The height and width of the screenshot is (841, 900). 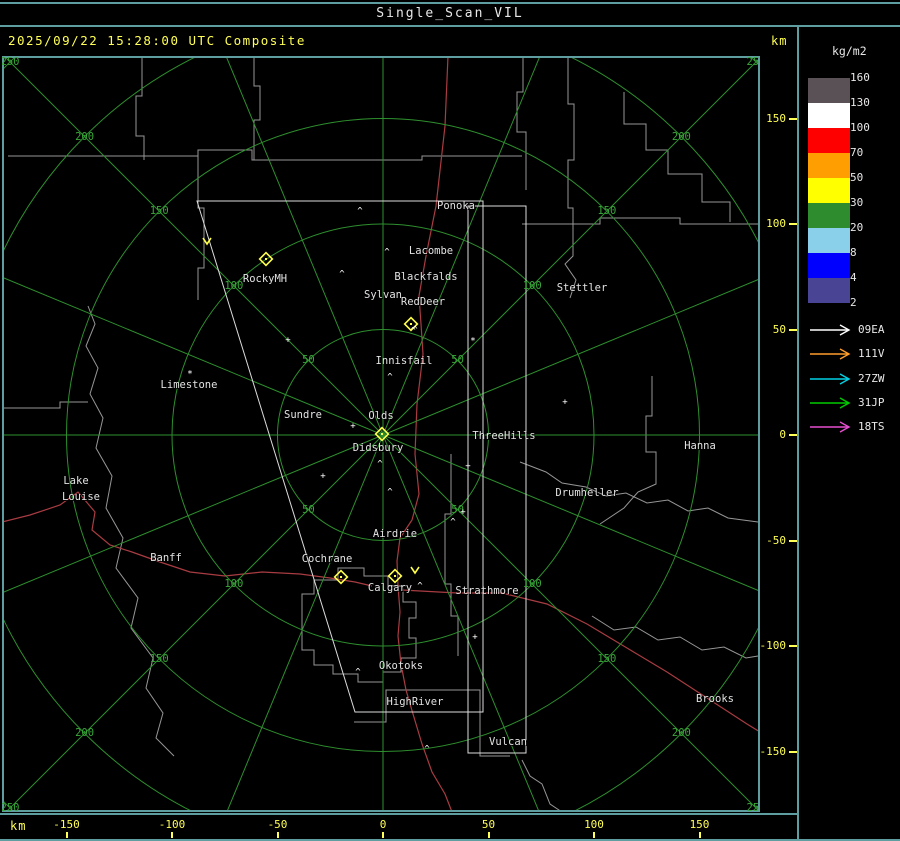 I want to click on scale-value-label: 20, so click(x=857, y=227).